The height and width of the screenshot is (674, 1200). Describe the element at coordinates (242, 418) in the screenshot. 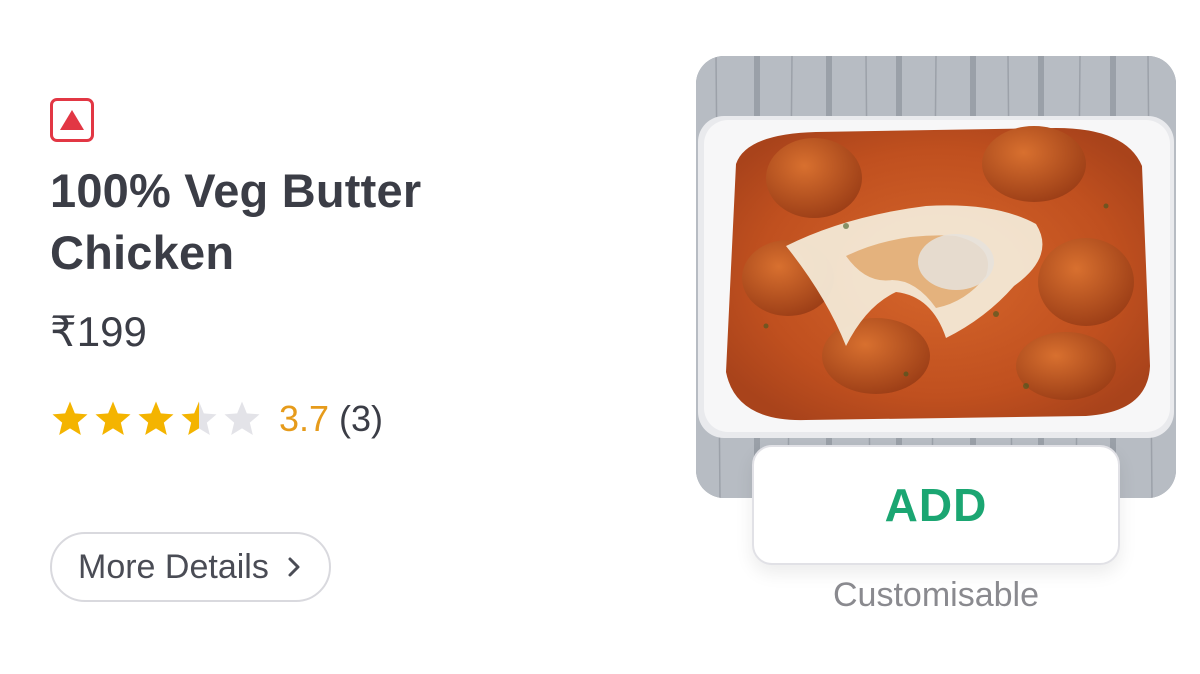

I see `star-empty-icon` at that location.